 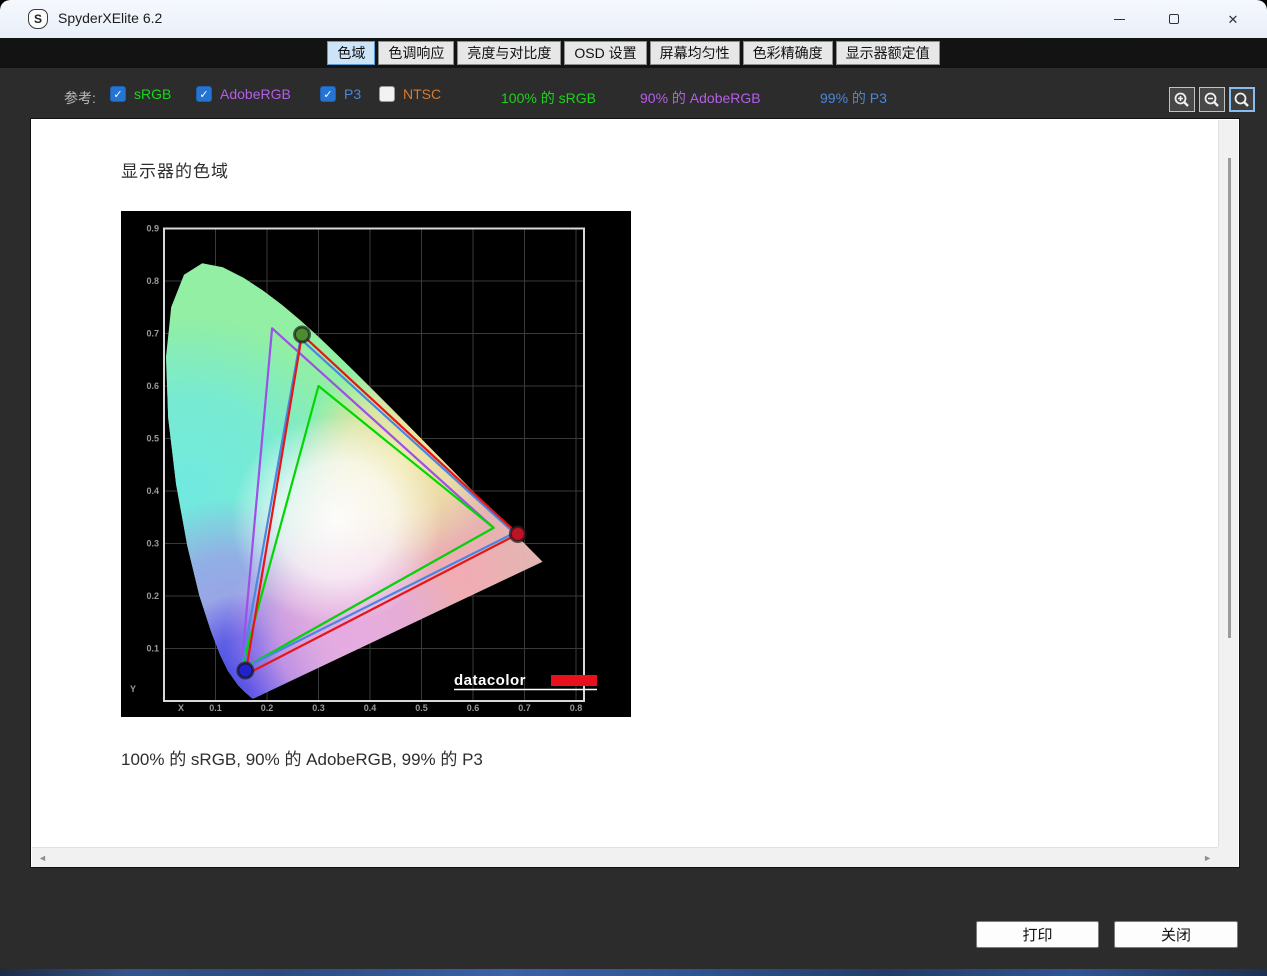 I want to click on vertical-scrollbar-thumb, so click(x=1229, y=398).